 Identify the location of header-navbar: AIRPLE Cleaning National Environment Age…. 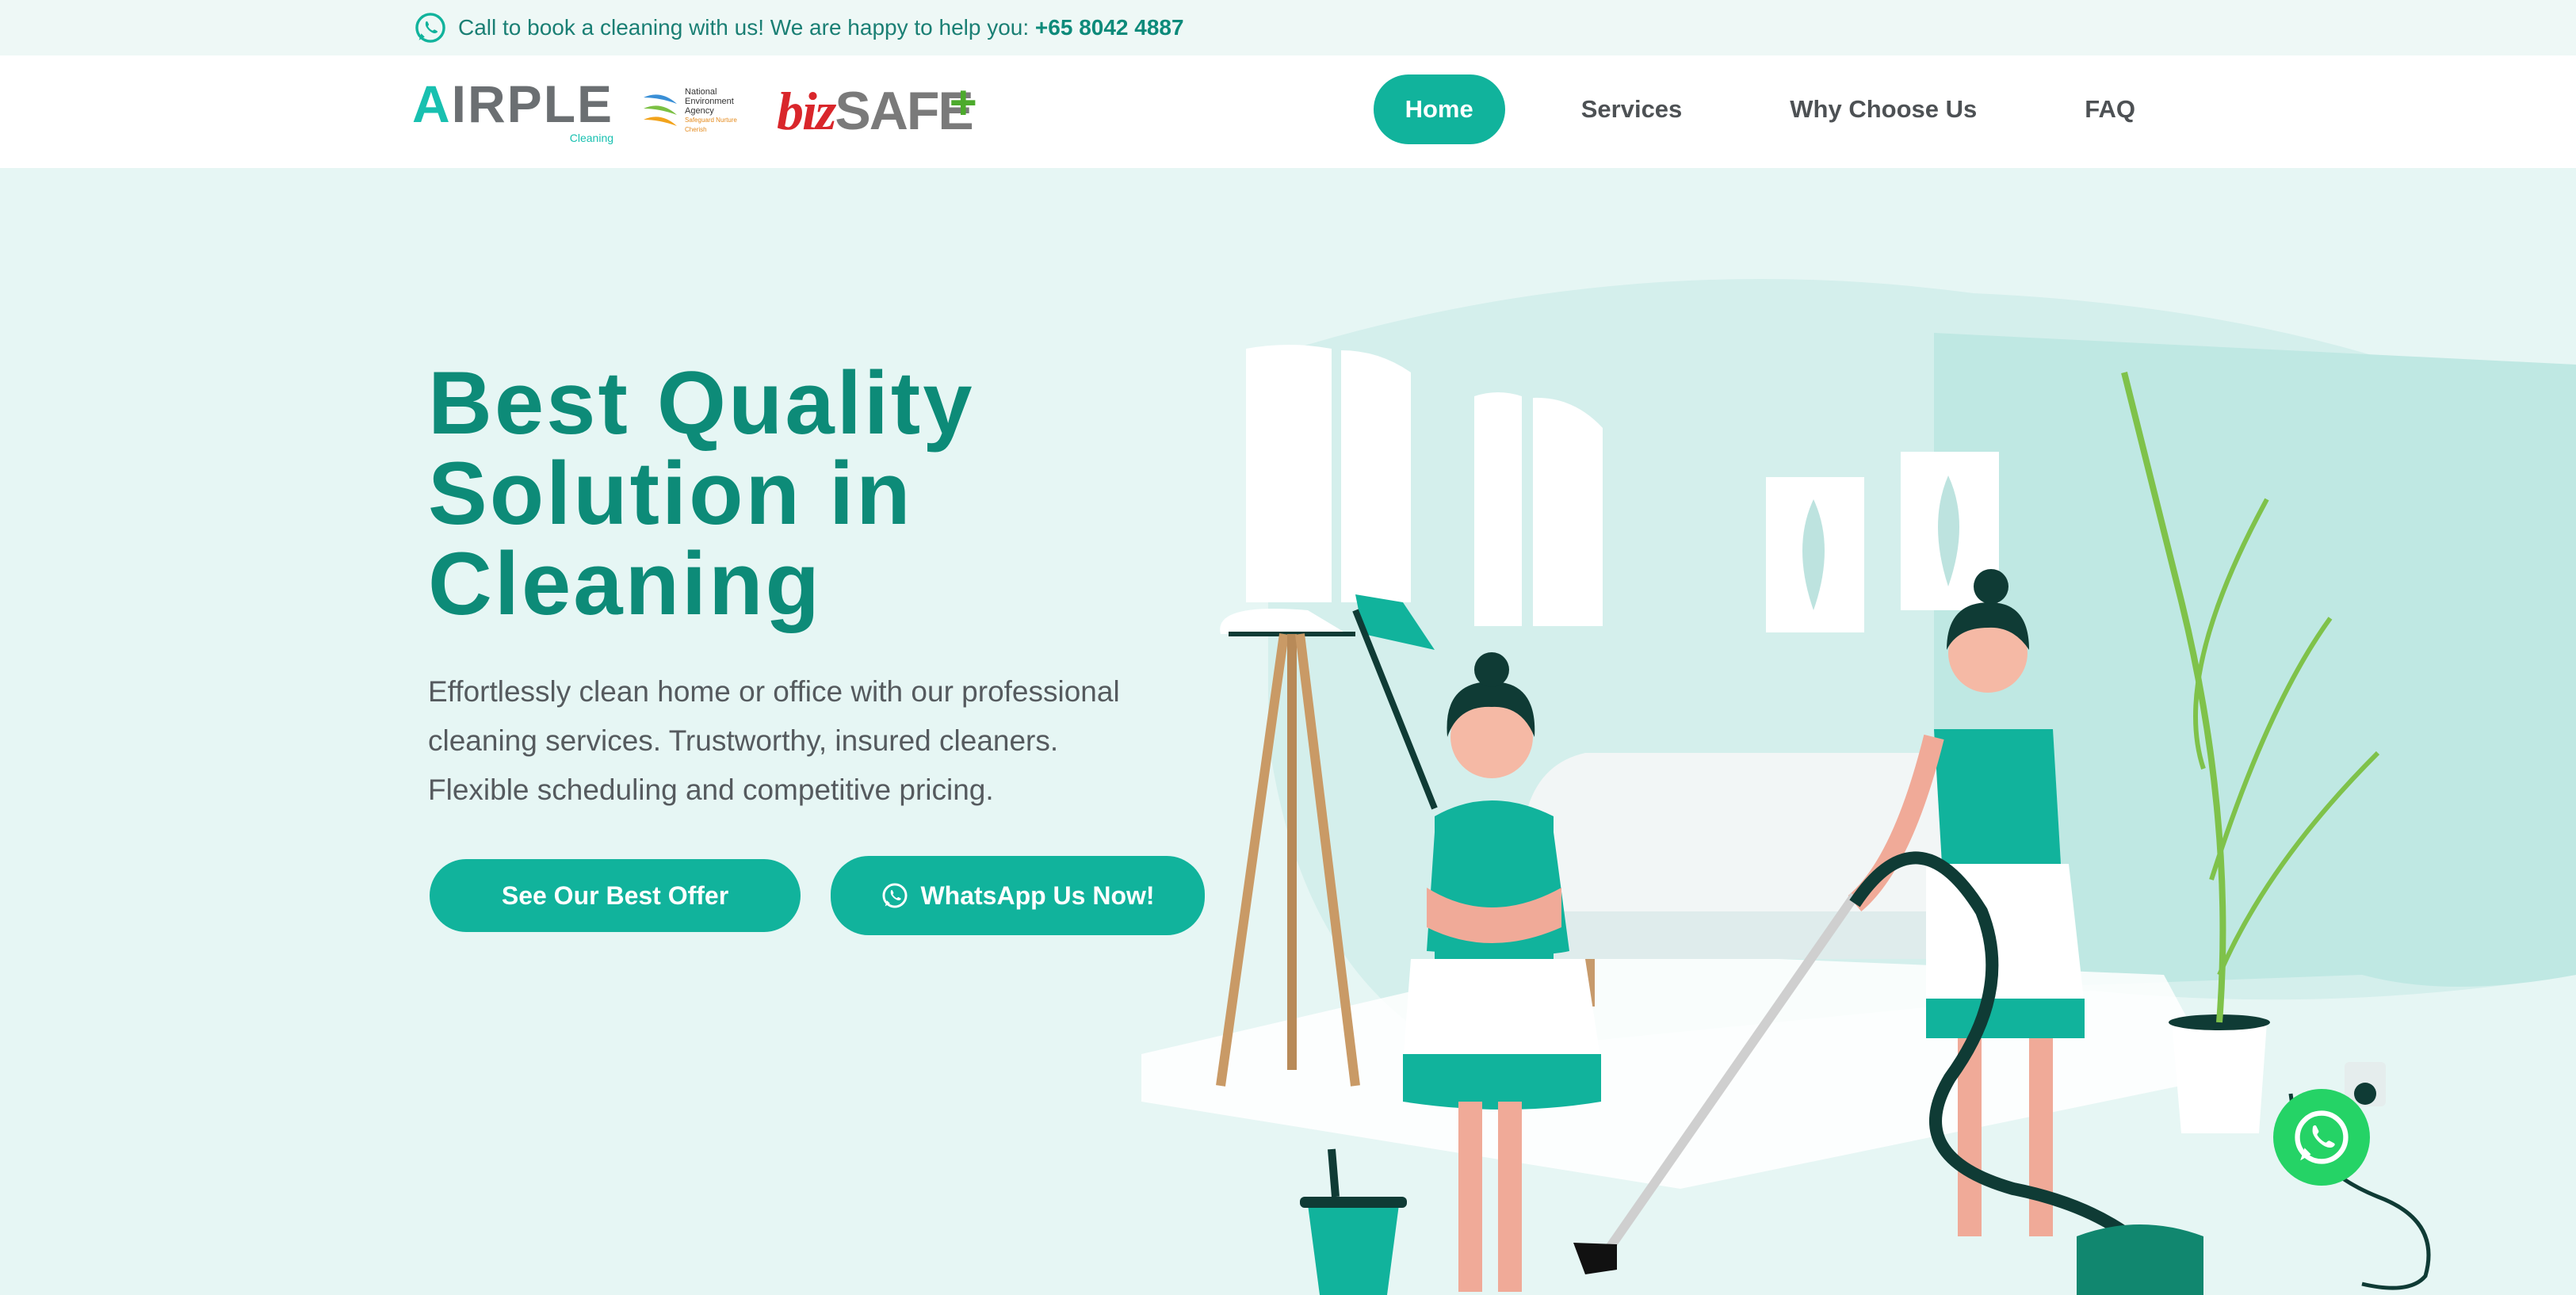
(1288, 111).